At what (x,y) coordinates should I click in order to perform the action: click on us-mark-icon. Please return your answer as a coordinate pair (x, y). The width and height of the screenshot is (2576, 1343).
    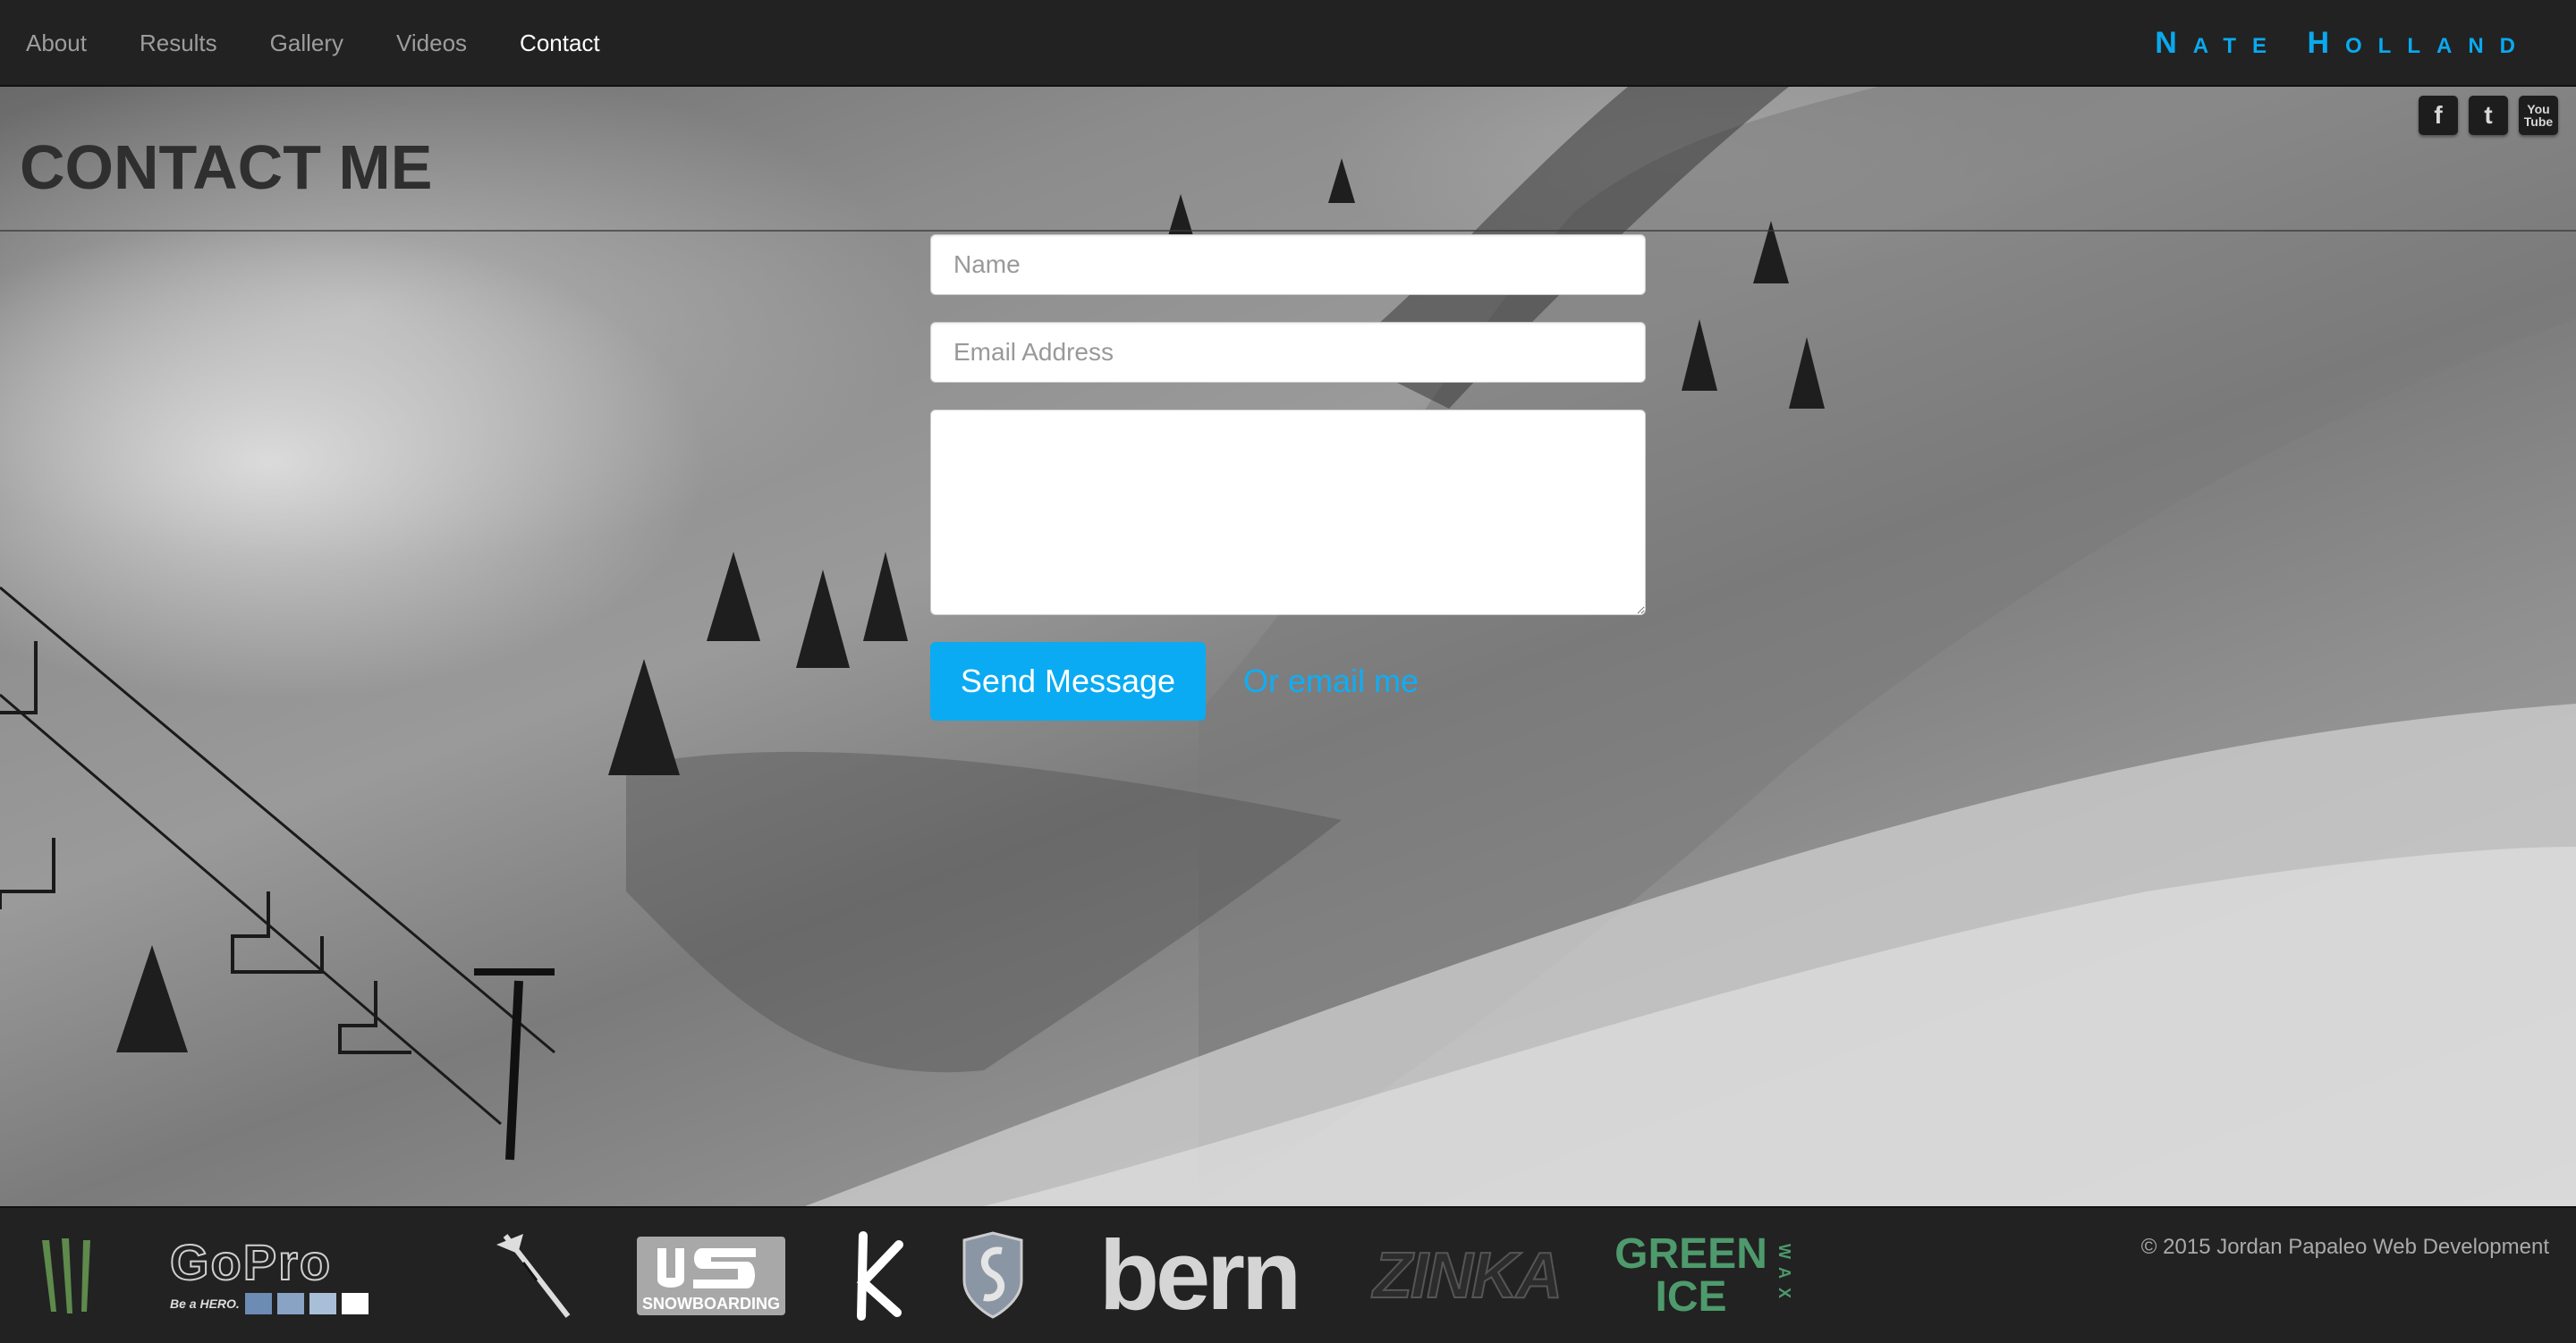
    Looking at the image, I should click on (706, 1267).